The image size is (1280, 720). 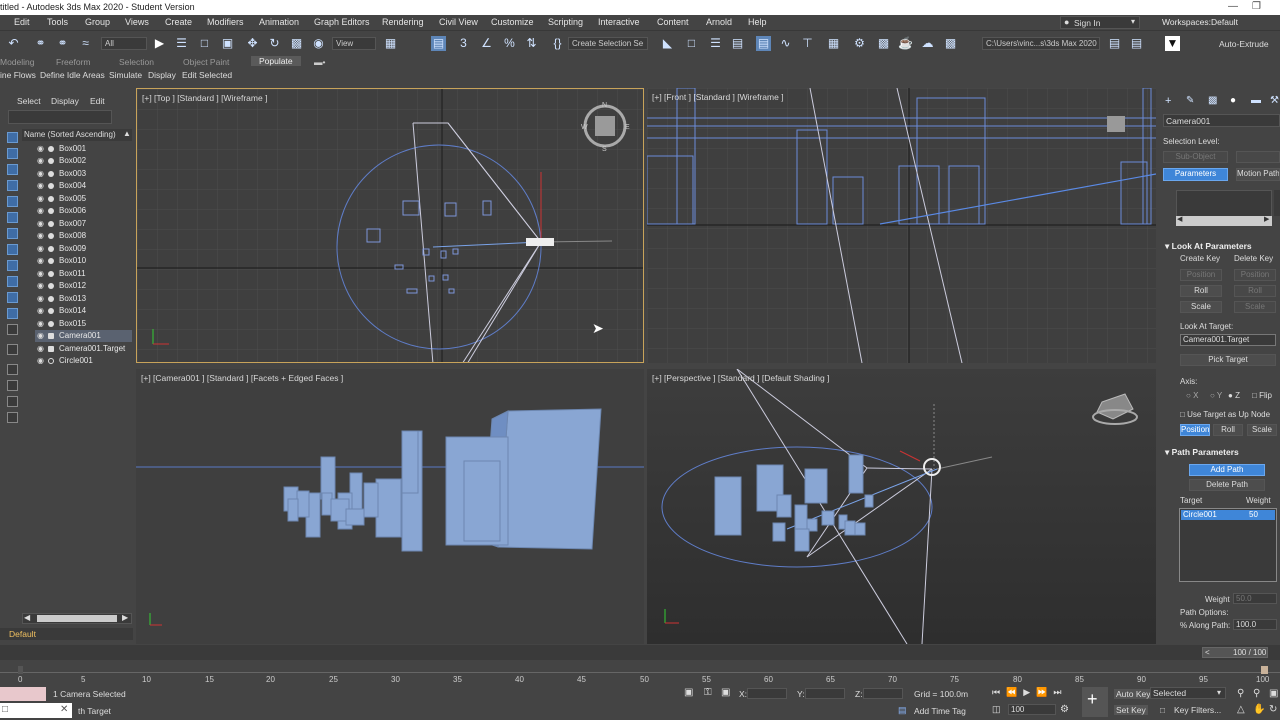 I want to click on percent-snap-icon: %, so click(x=509, y=43).